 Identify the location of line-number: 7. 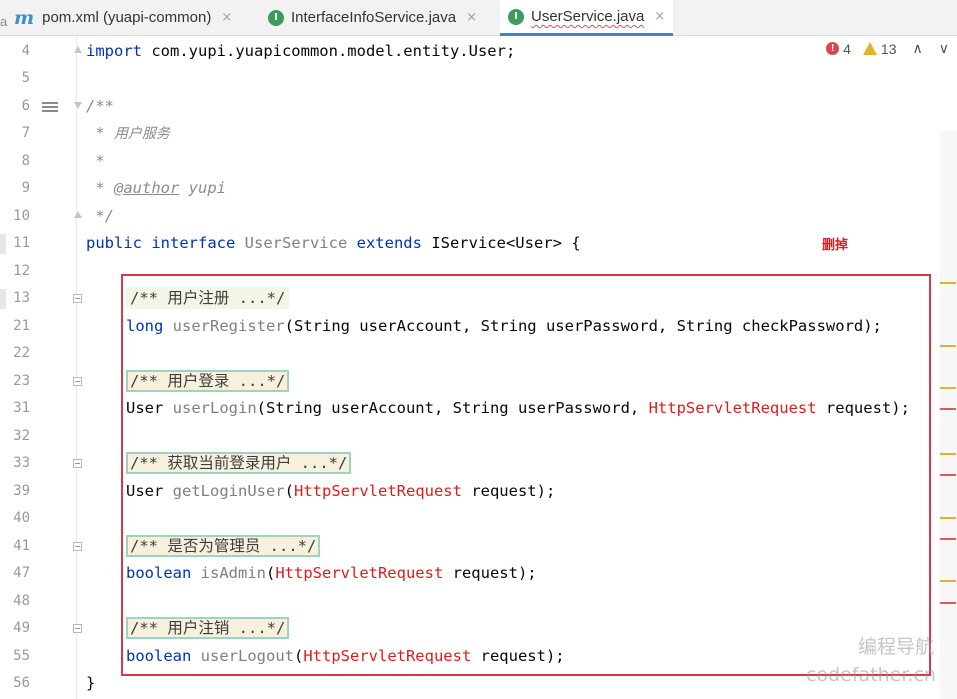
(25, 133).